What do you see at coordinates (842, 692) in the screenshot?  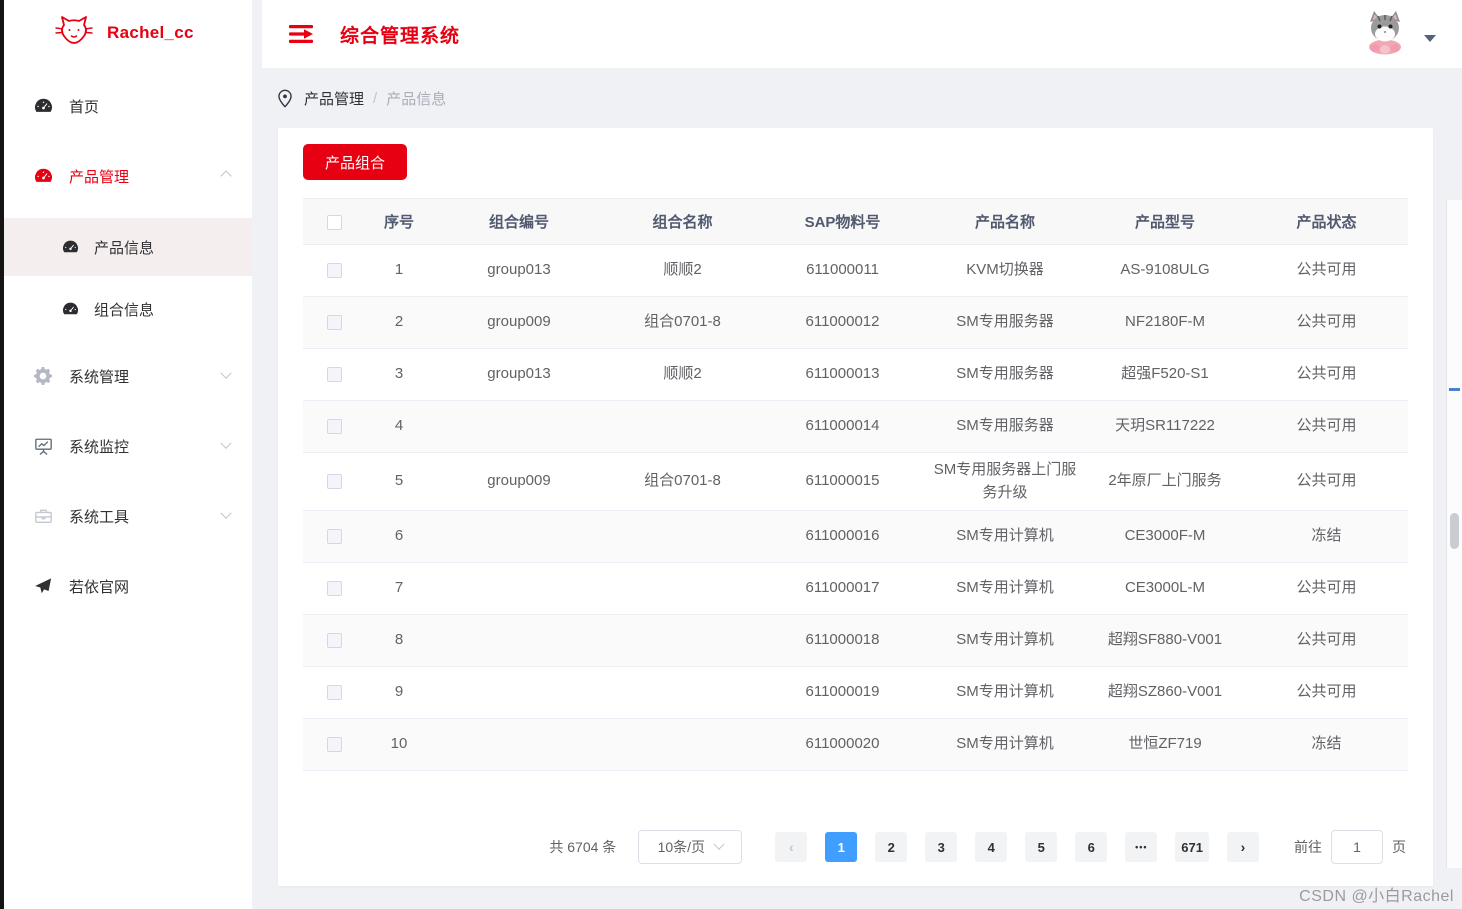 I see `cell-sap-no: 611000019` at bounding box center [842, 692].